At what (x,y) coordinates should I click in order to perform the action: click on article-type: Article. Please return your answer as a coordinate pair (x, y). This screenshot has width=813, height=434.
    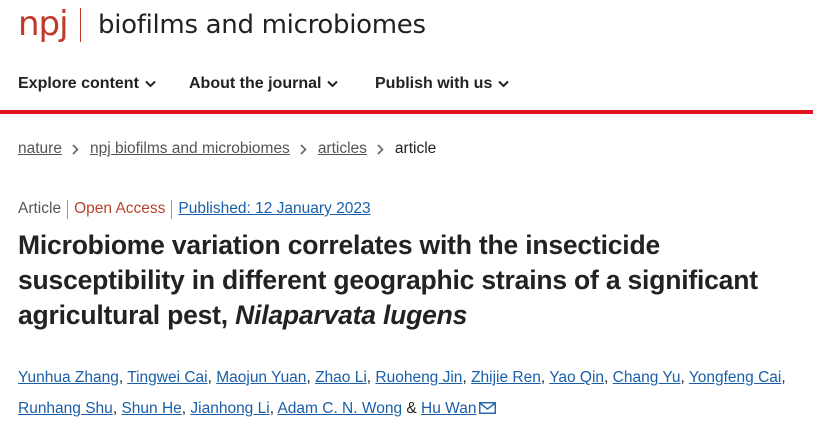
    Looking at the image, I should click on (40, 208).